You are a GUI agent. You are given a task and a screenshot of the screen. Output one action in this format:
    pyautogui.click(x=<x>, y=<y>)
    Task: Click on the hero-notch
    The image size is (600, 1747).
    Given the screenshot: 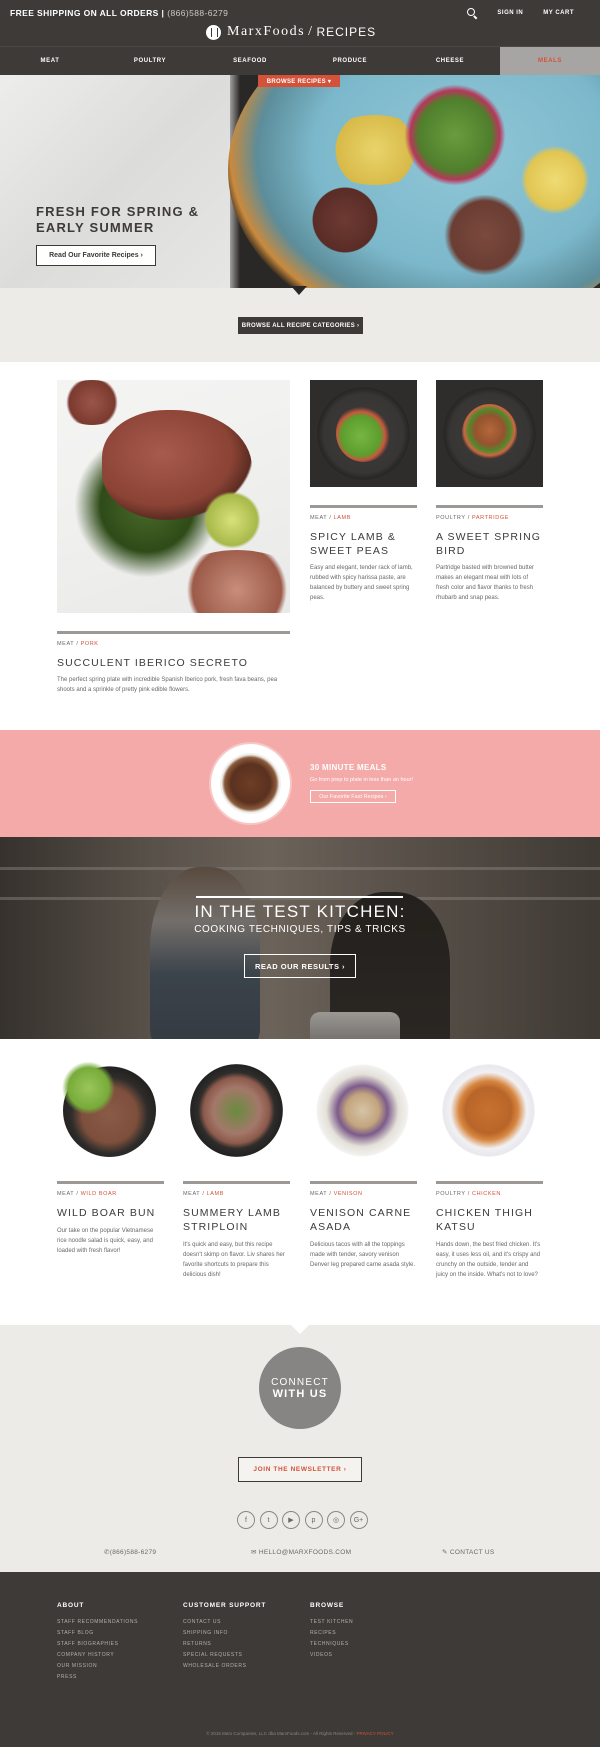 What is the action you would take?
    pyautogui.click(x=299, y=290)
    